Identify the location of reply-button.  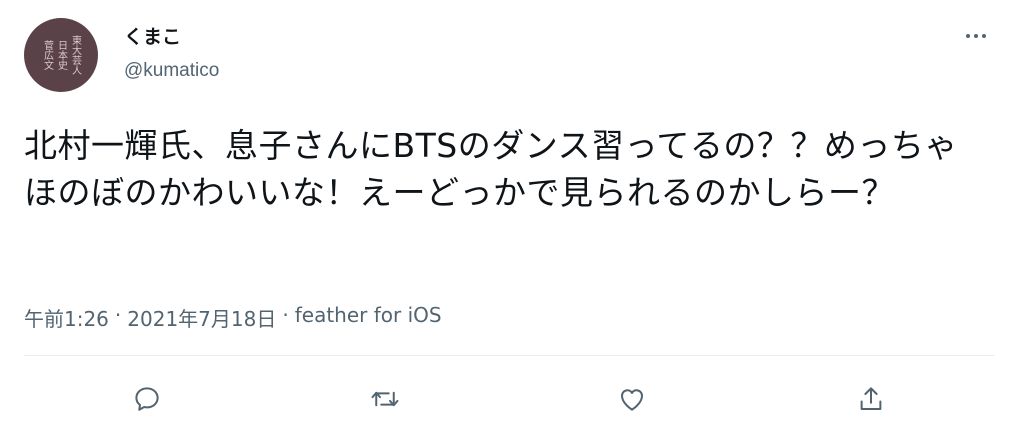
(147, 399).